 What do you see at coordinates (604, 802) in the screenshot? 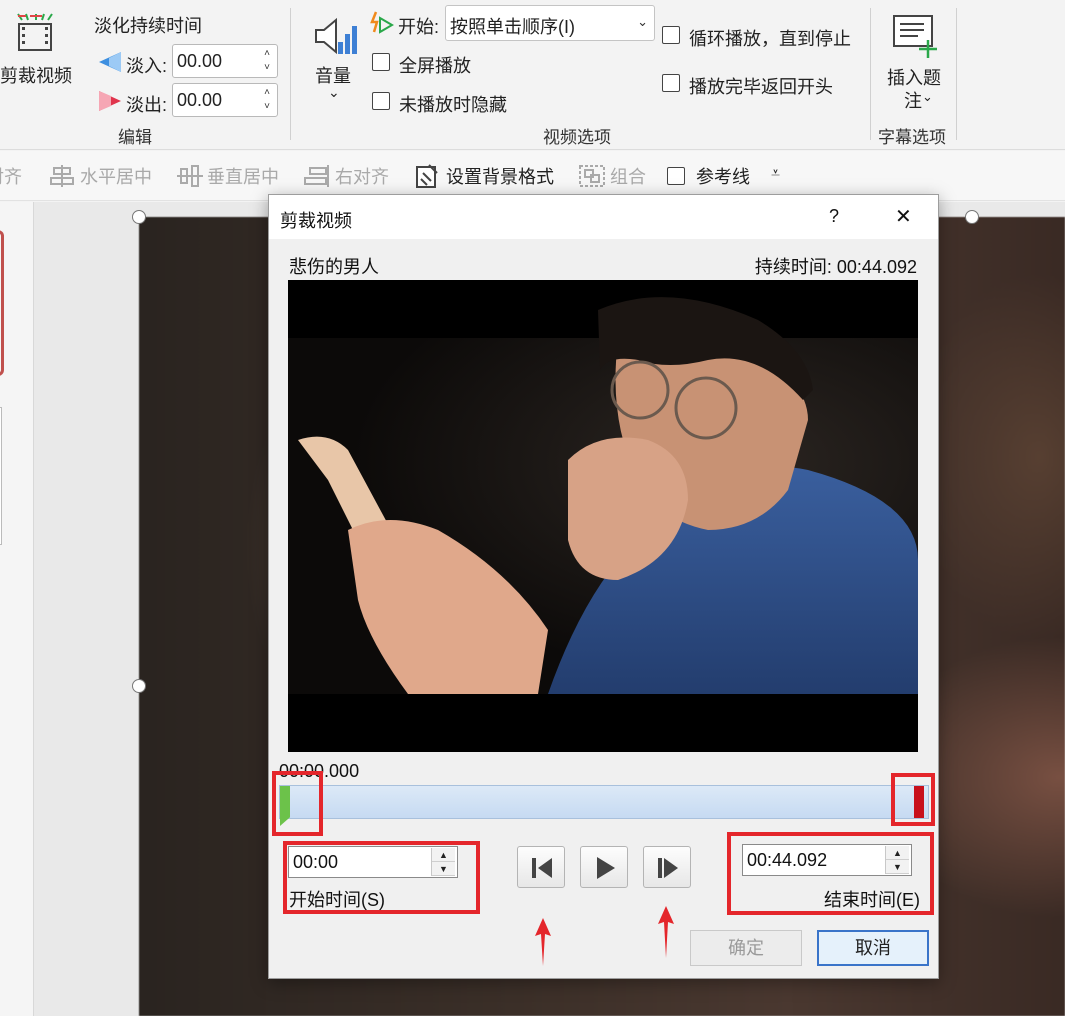
I see `trim-timeline` at bounding box center [604, 802].